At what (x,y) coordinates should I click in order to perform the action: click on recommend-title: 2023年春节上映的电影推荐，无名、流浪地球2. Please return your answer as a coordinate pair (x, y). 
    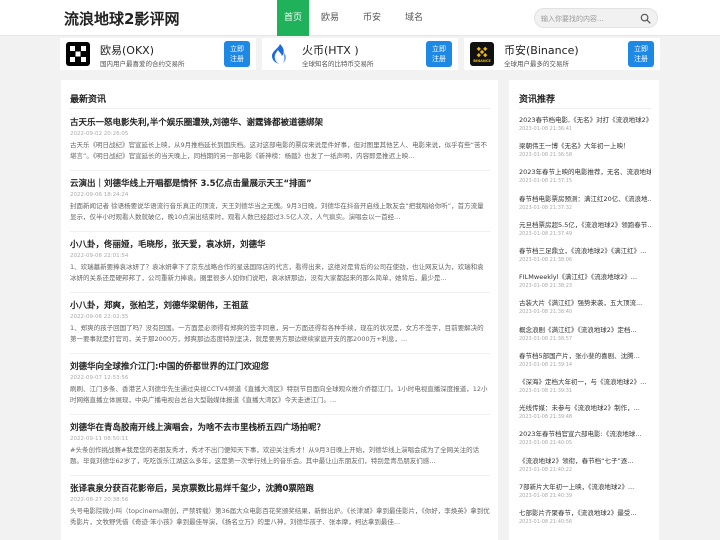
    Looking at the image, I should click on (585, 171).